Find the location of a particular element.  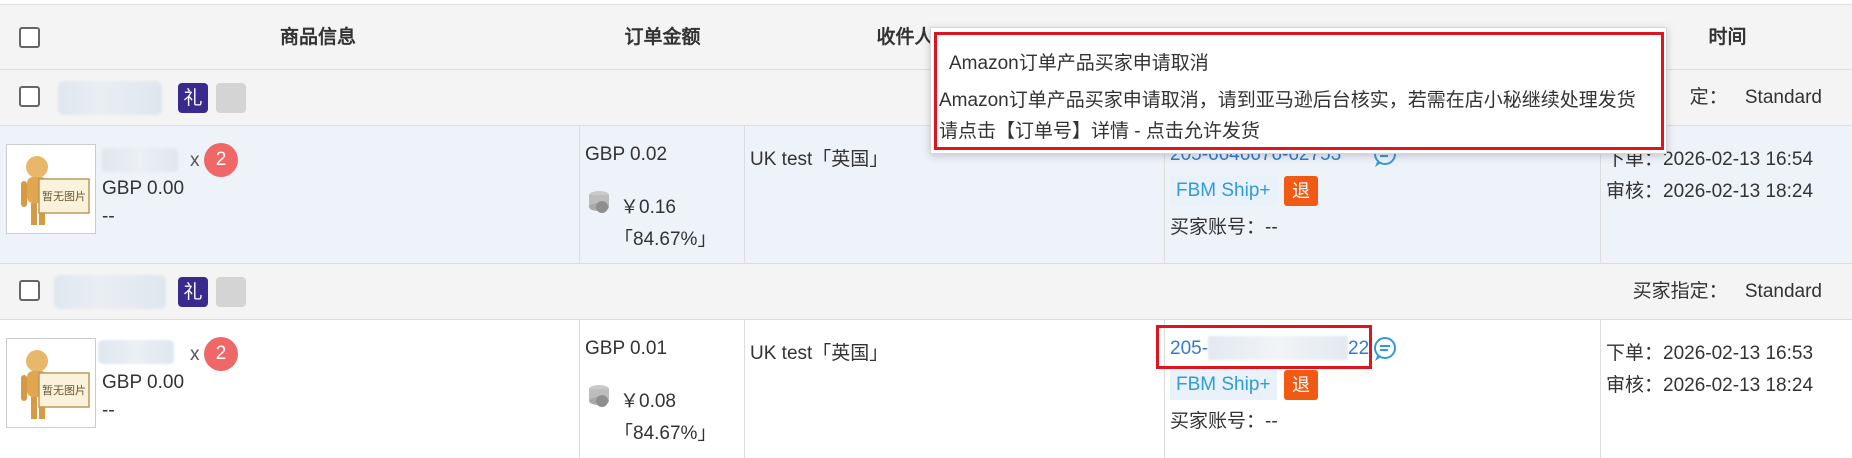

placed-value: 2026-02-13 16:53 is located at coordinates (1738, 353).